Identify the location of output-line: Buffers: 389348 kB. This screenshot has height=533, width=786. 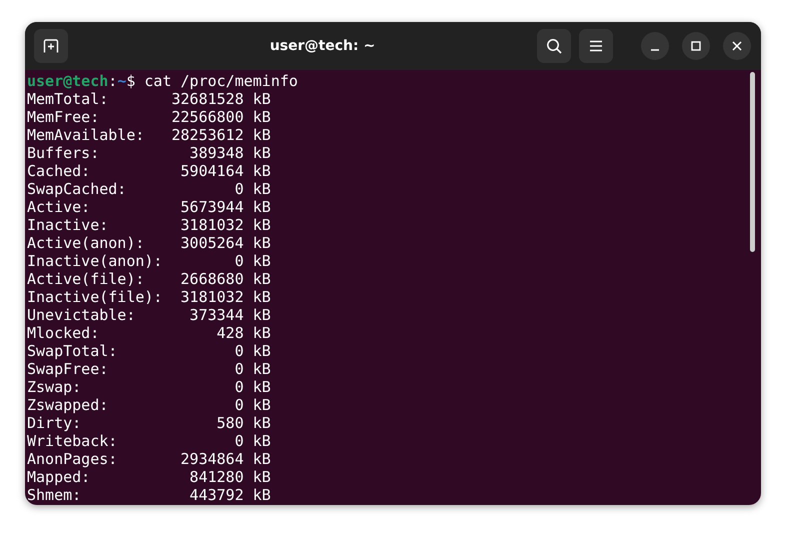
(149, 153).